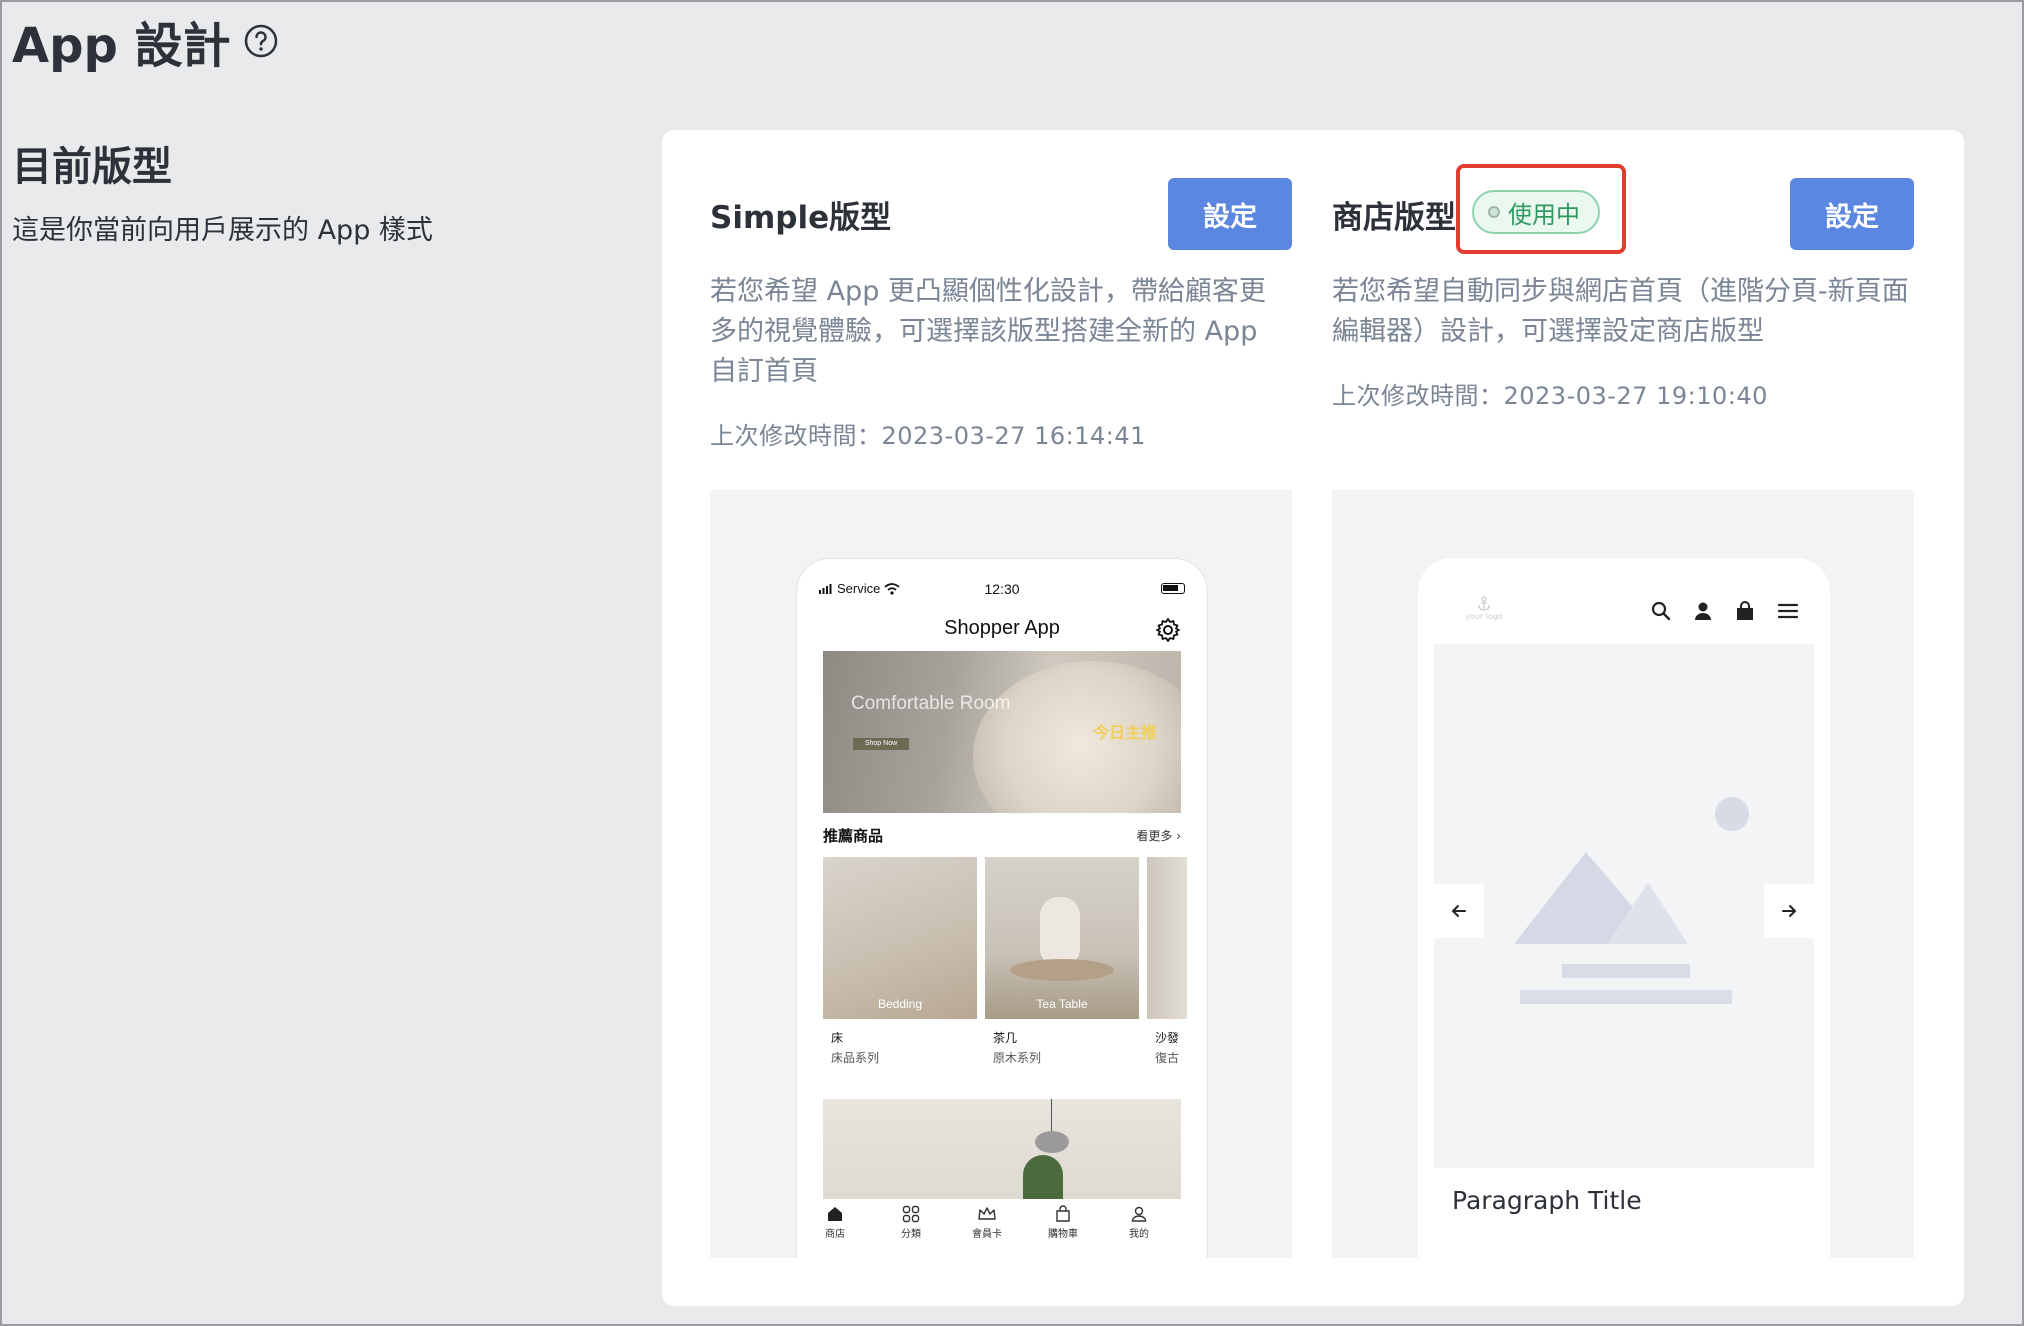 The width and height of the screenshot is (2024, 1326). Describe the element at coordinates (1852, 214) in the screenshot. I see `store-settings-button: 設定` at that location.